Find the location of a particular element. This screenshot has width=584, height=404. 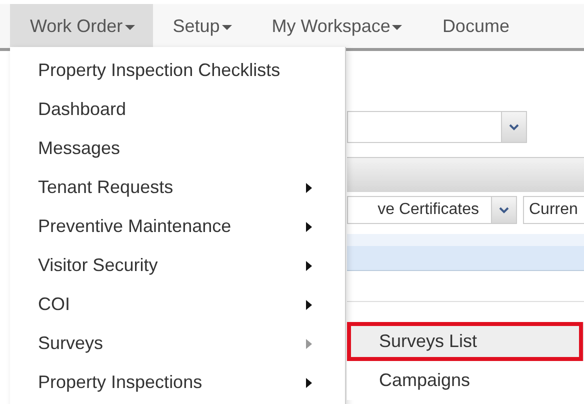

menu-item: Messages is located at coordinates (177, 148).